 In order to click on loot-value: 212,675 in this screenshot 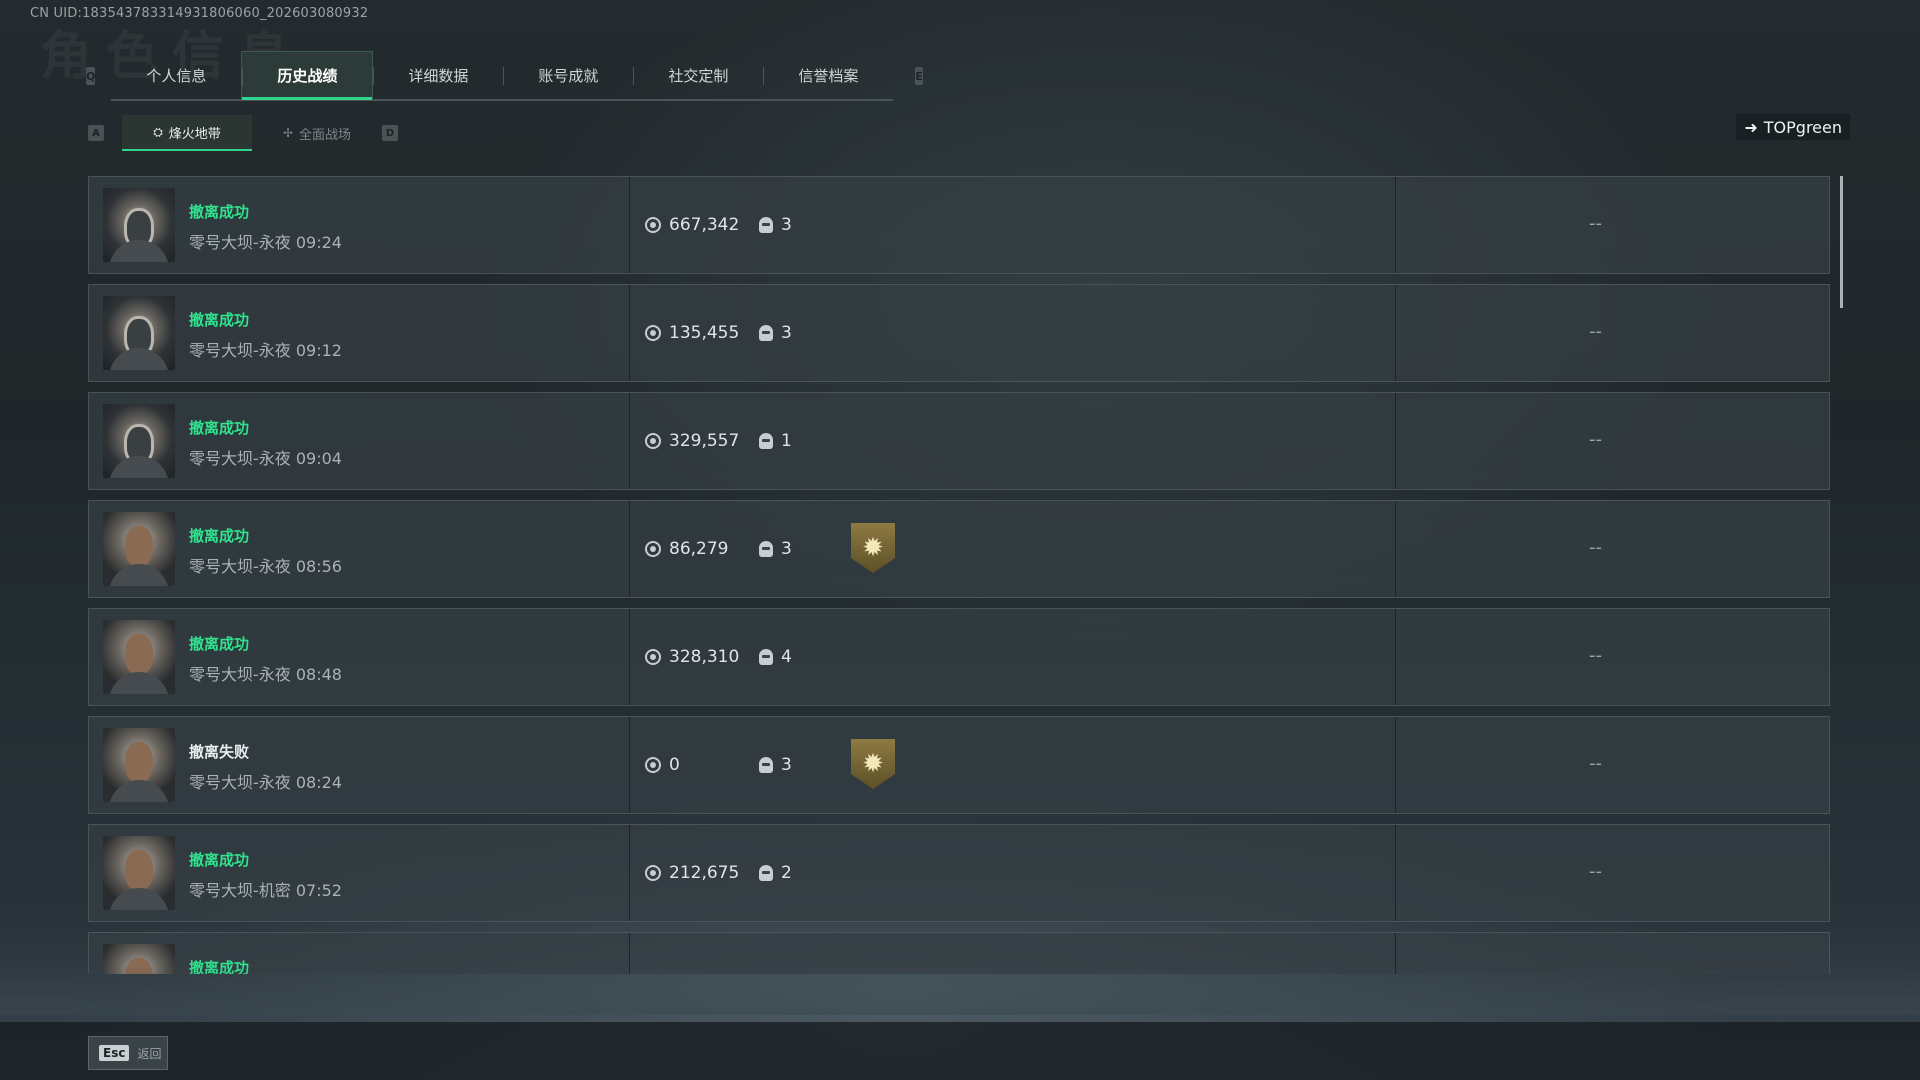, I will do `click(692, 873)`.